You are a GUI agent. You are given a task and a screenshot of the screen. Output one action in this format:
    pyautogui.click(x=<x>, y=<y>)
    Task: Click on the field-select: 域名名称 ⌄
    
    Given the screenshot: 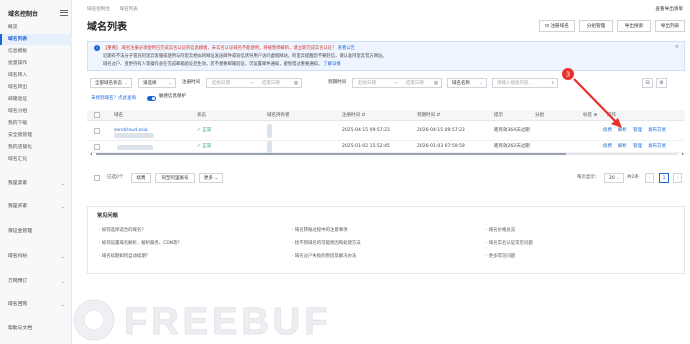 What is the action you would take?
    pyautogui.click(x=467, y=83)
    